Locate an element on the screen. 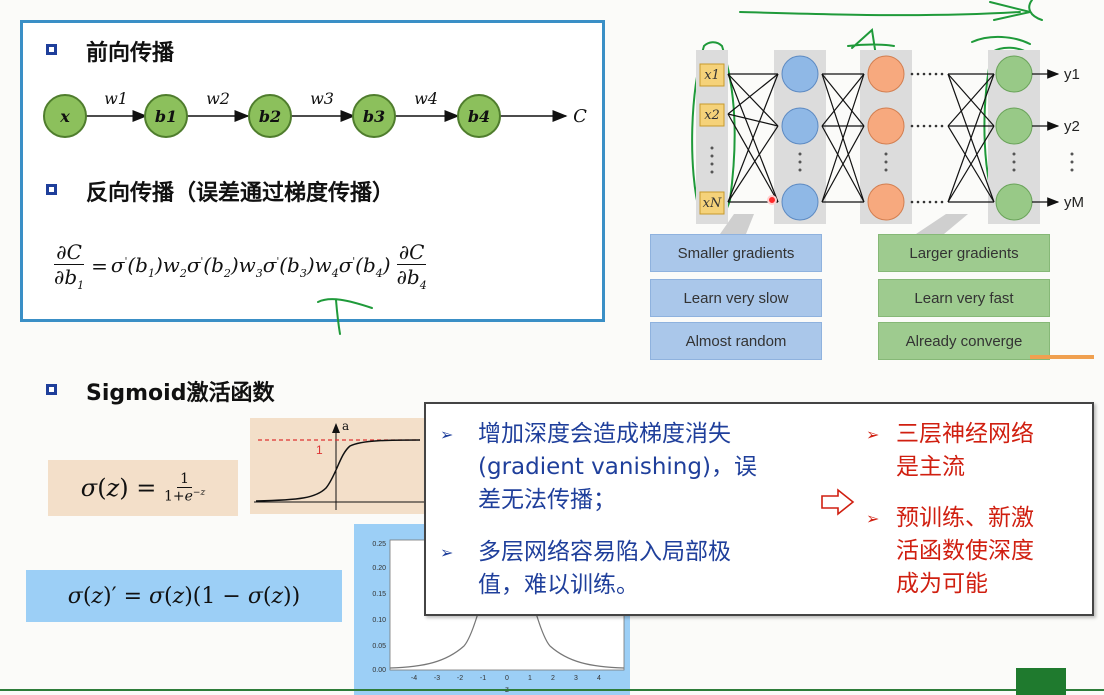 The image size is (1104, 695). hidden1-nodes is located at coordinates (800, 138).